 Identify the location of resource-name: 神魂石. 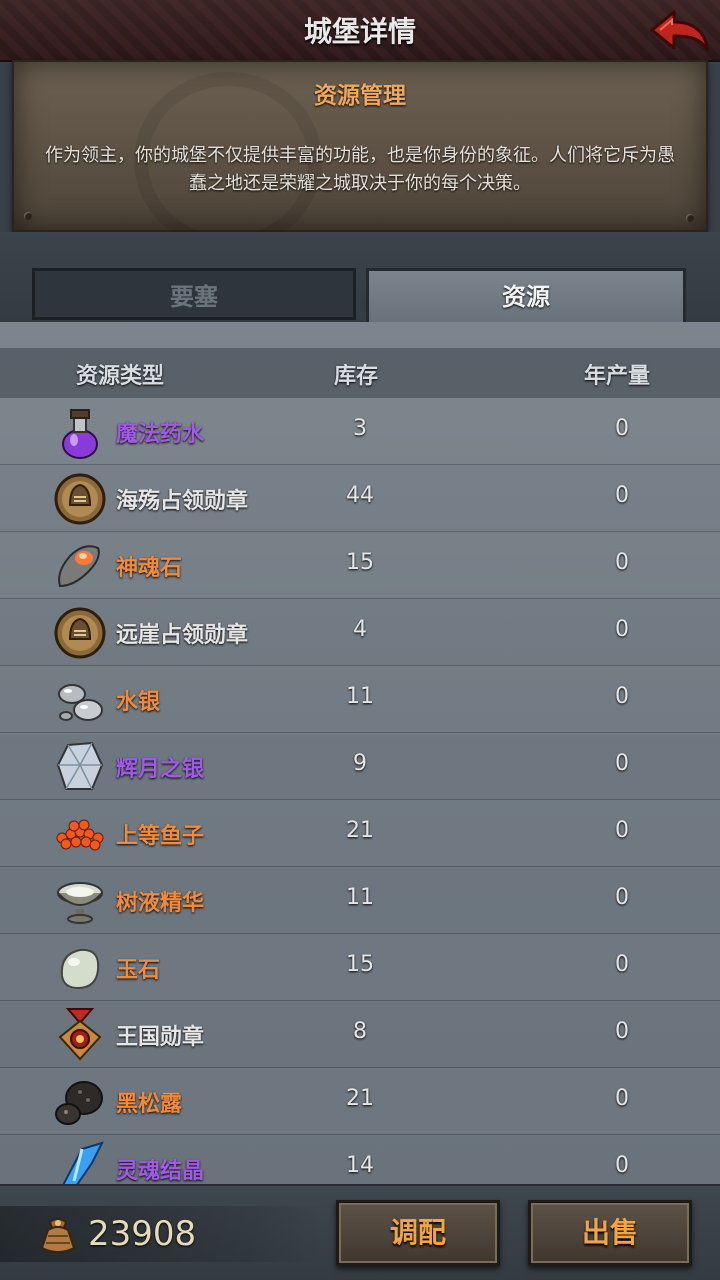
(149, 568).